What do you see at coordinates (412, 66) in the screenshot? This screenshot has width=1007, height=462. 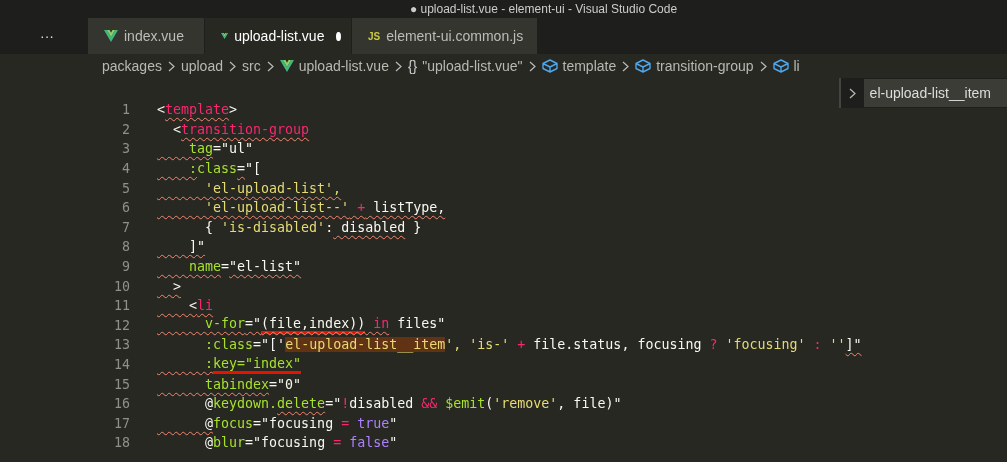 I see `braces-icon: {}` at bounding box center [412, 66].